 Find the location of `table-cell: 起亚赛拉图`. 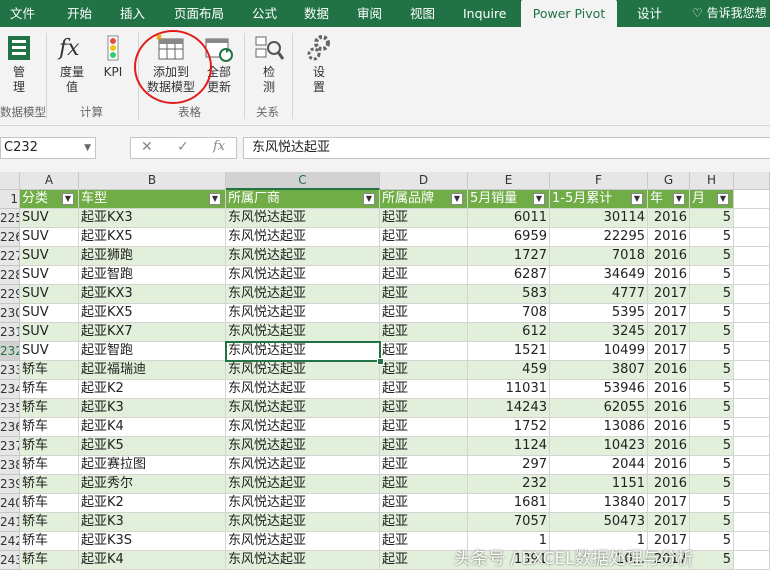

table-cell: 起亚赛拉图 is located at coordinates (152, 465).